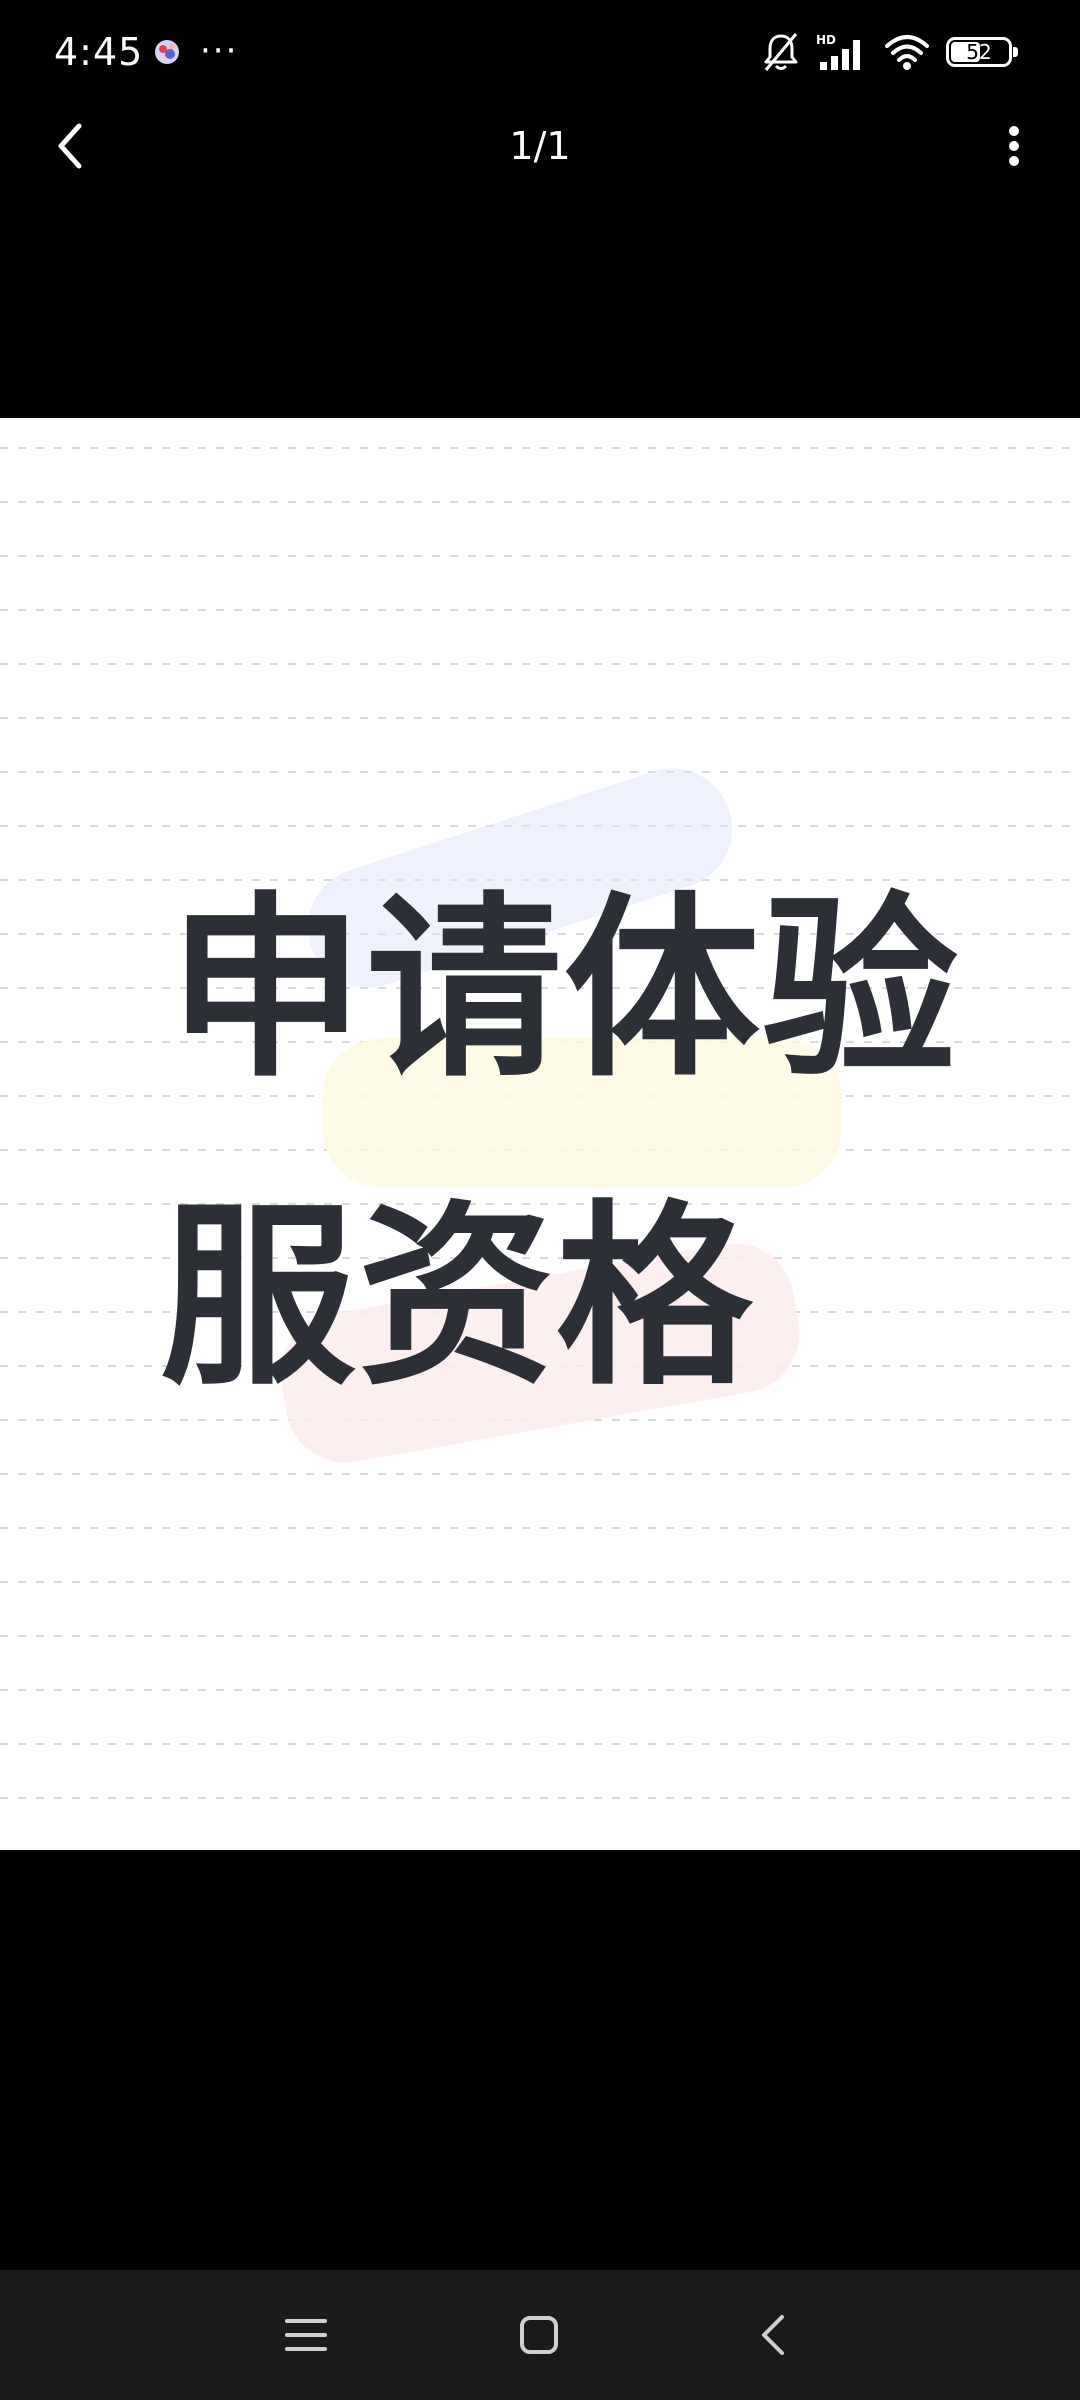 The image size is (1080, 2400). I want to click on silent-bell-icon, so click(781, 52).